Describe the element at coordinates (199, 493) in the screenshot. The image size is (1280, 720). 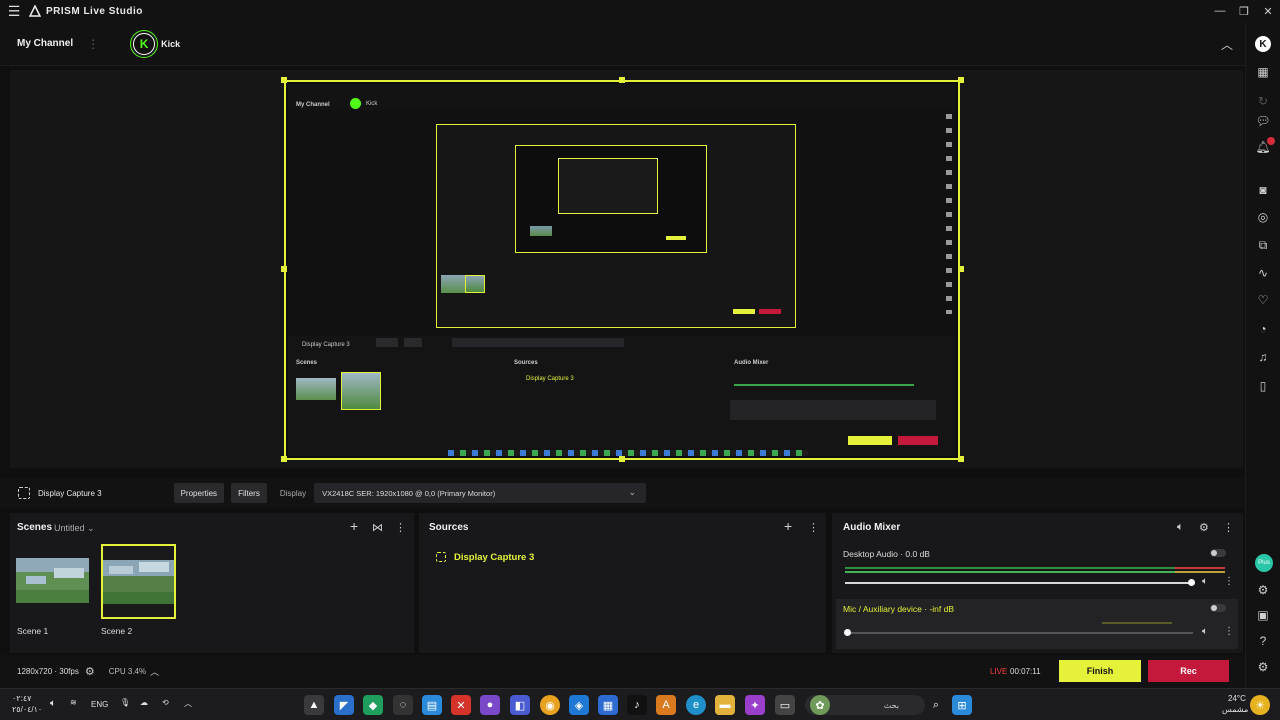
I see `properties-button: Properties` at that location.